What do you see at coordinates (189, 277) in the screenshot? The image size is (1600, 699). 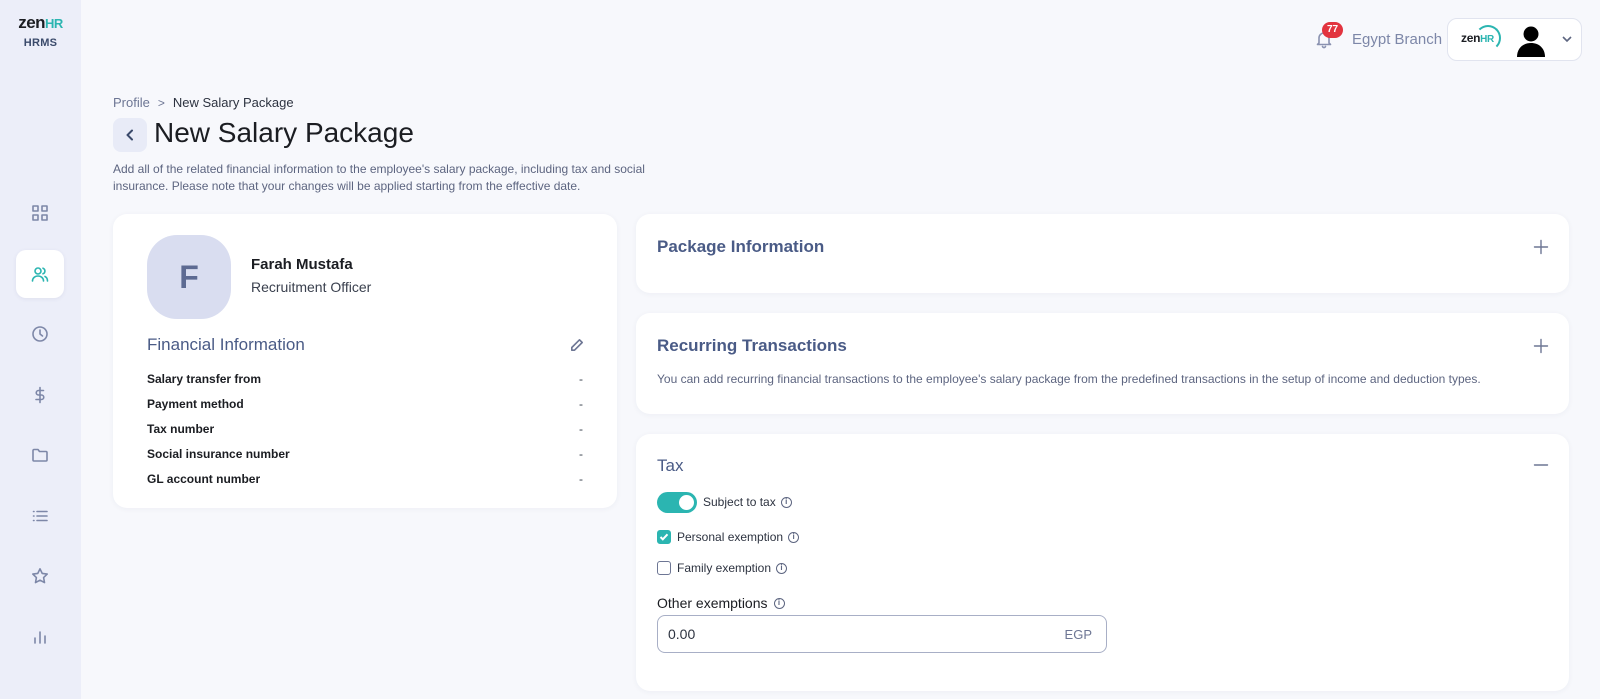 I see `employee-avatar: F` at bounding box center [189, 277].